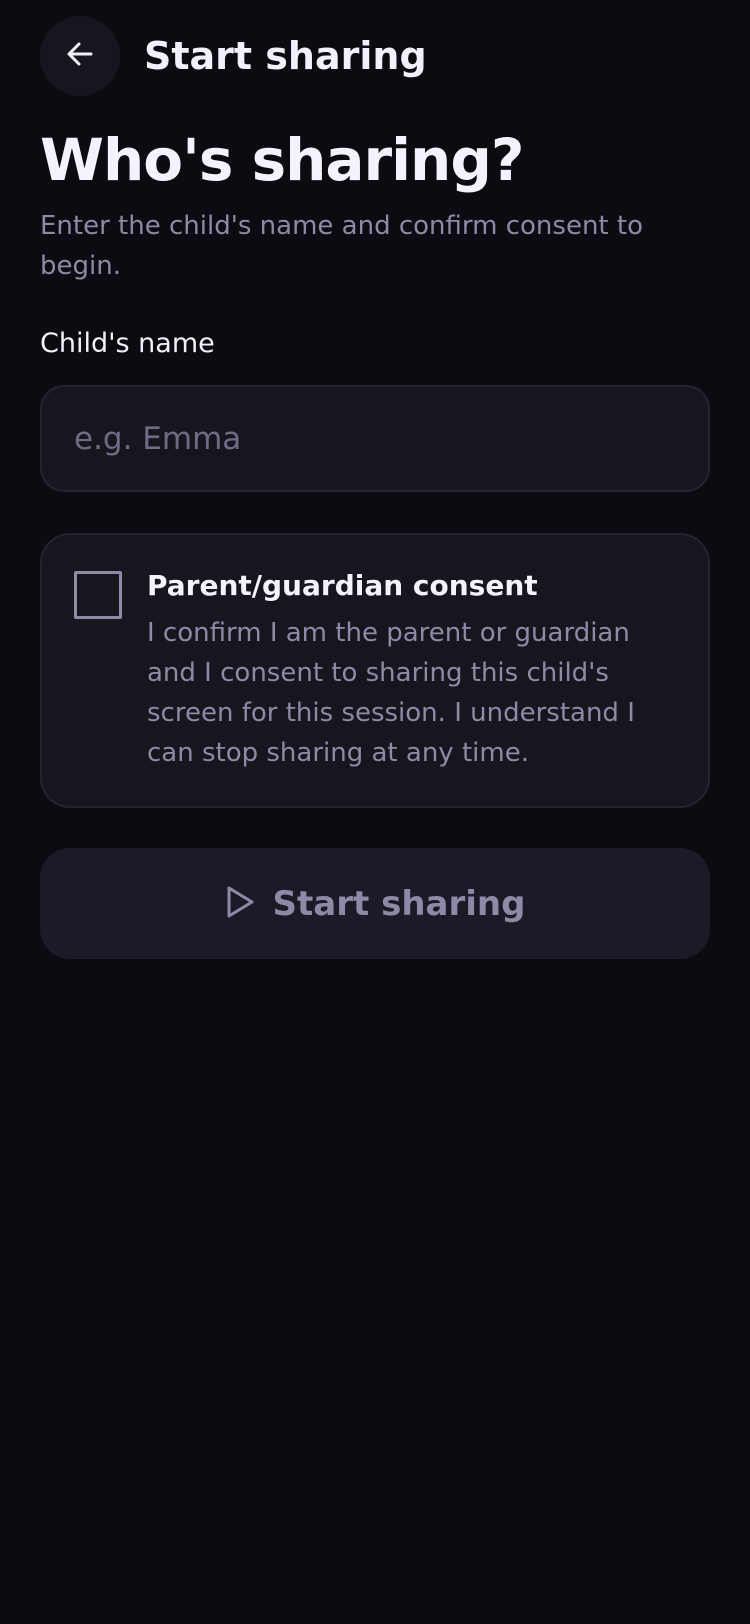 Image resolution: width=750 pixels, height=1624 pixels. What do you see at coordinates (98, 595) in the screenshot?
I see `consent-checkbox` at bounding box center [98, 595].